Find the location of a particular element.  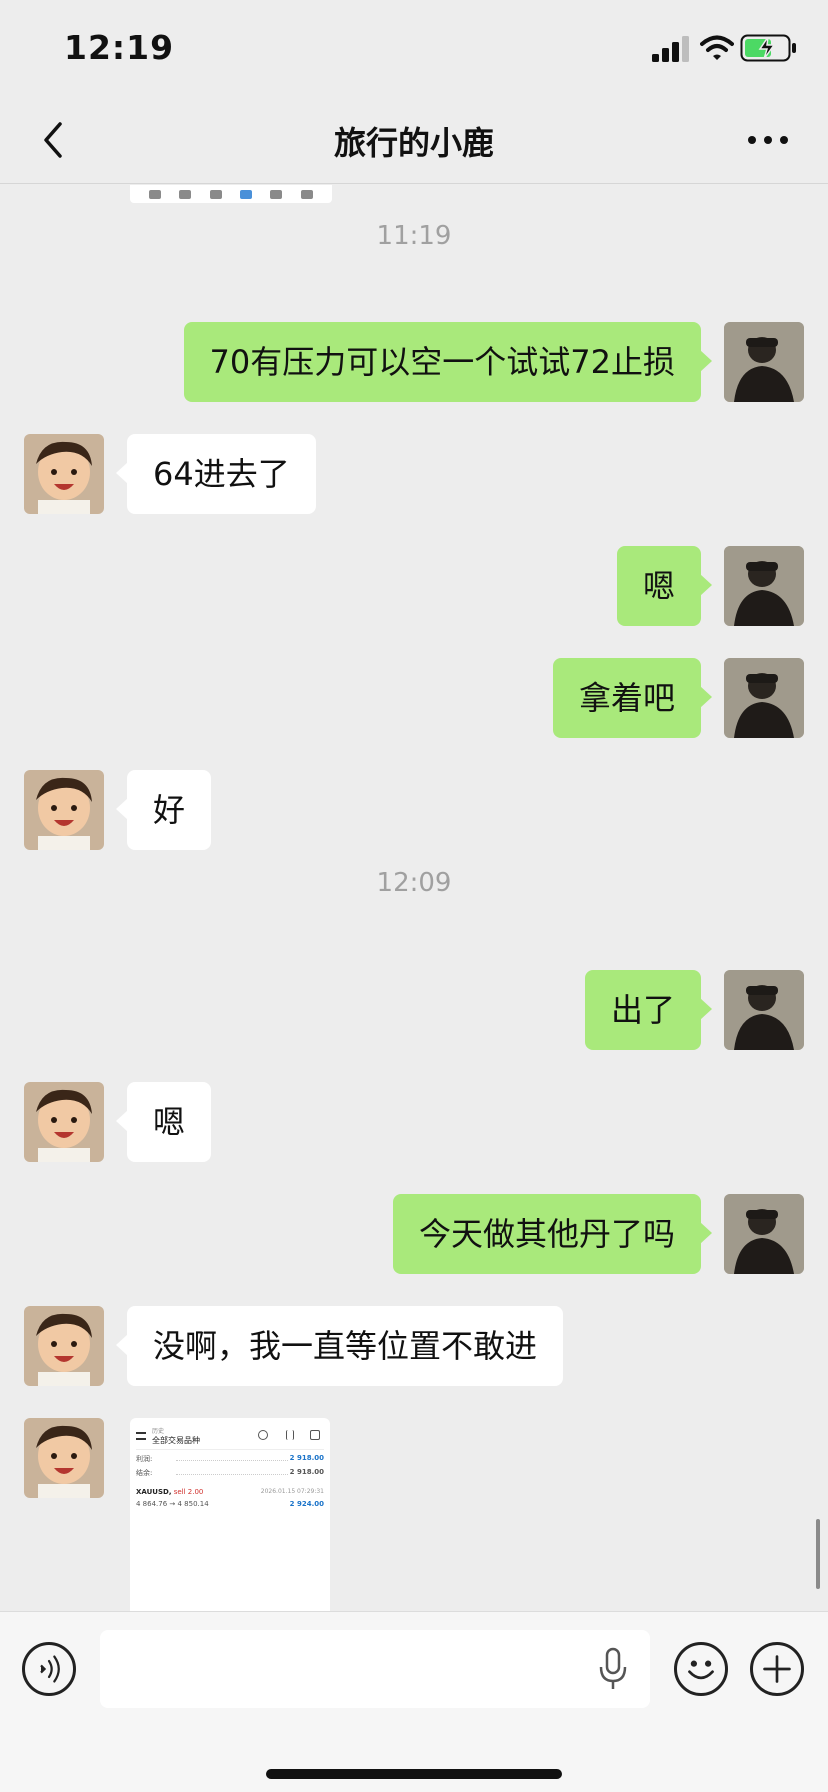

trade-prices: 4 864.76 → 4 850.14 is located at coordinates (172, 1504).